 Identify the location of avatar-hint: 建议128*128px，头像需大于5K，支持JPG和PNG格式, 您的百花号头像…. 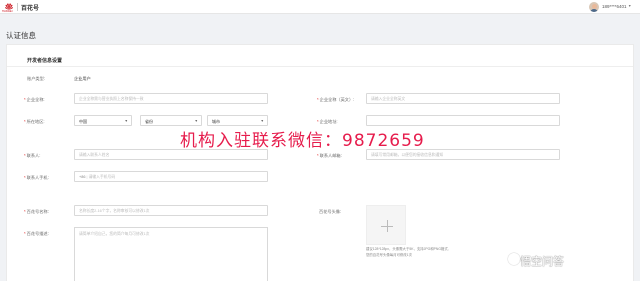
(407, 252).